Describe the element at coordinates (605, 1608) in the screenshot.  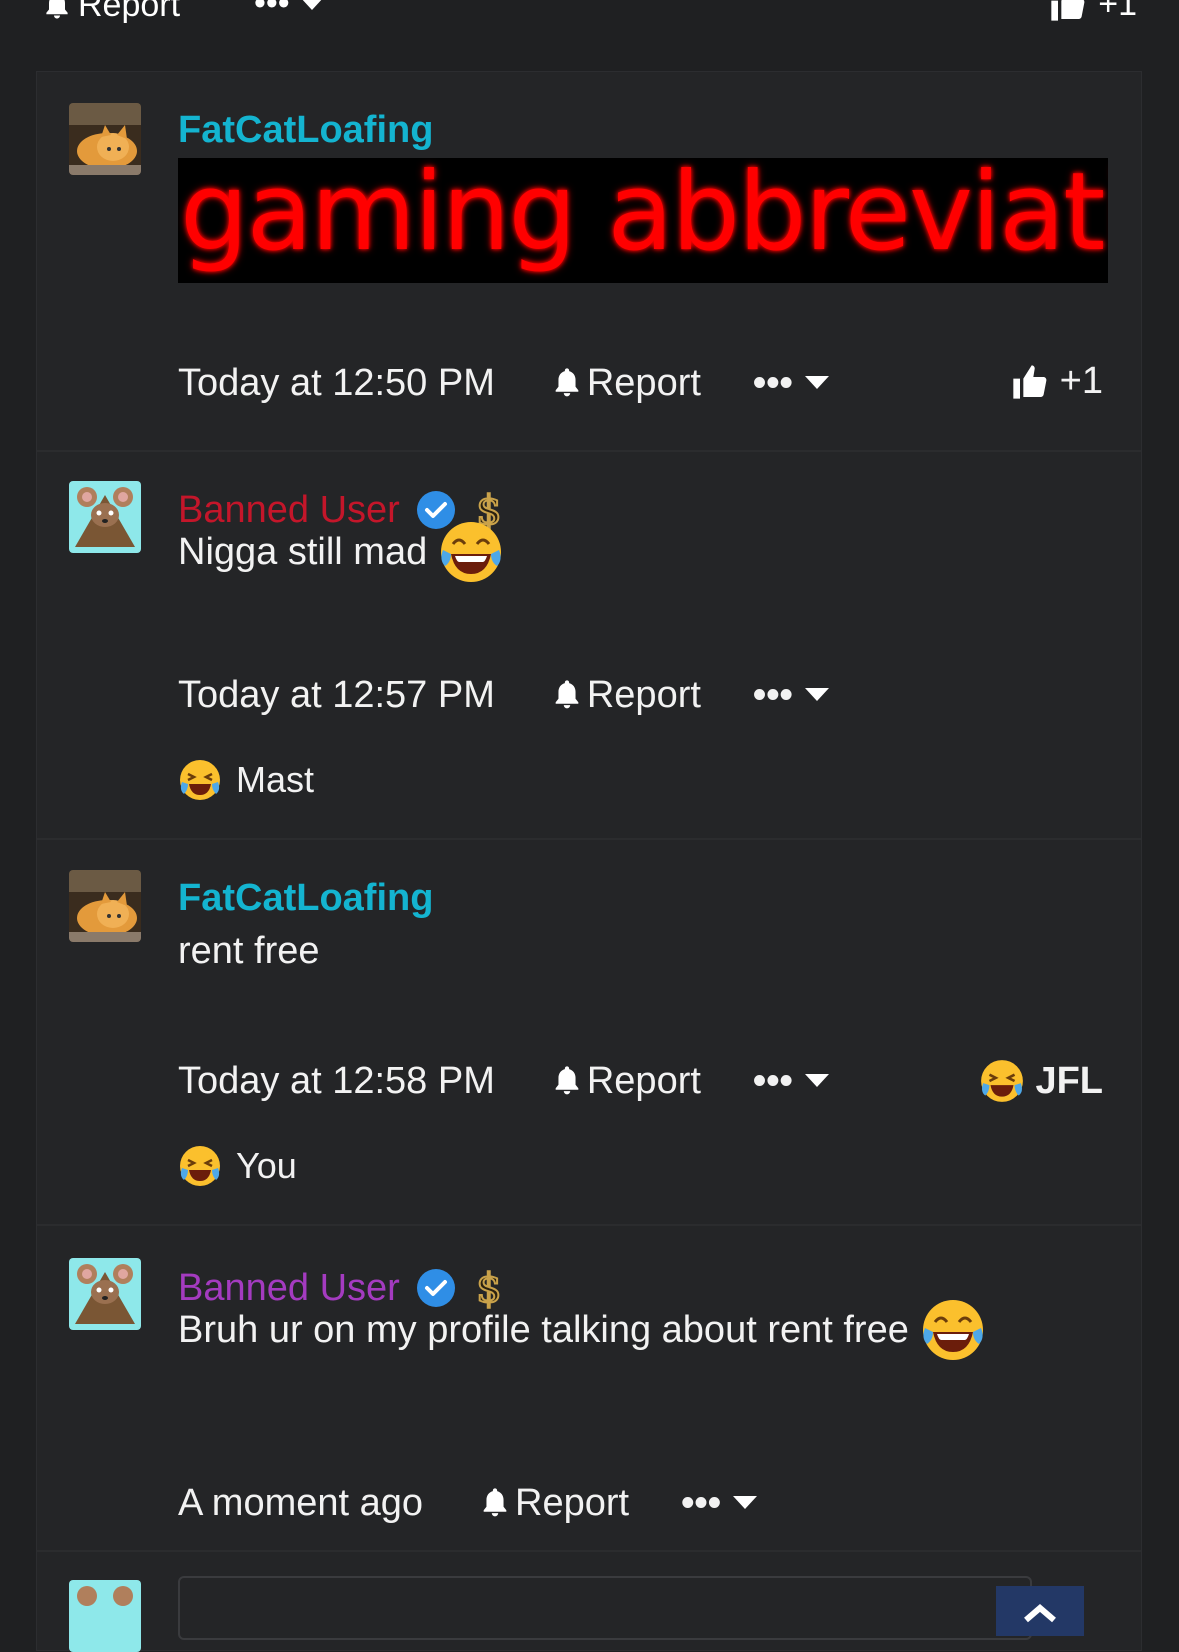
I see `reply-input` at that location.